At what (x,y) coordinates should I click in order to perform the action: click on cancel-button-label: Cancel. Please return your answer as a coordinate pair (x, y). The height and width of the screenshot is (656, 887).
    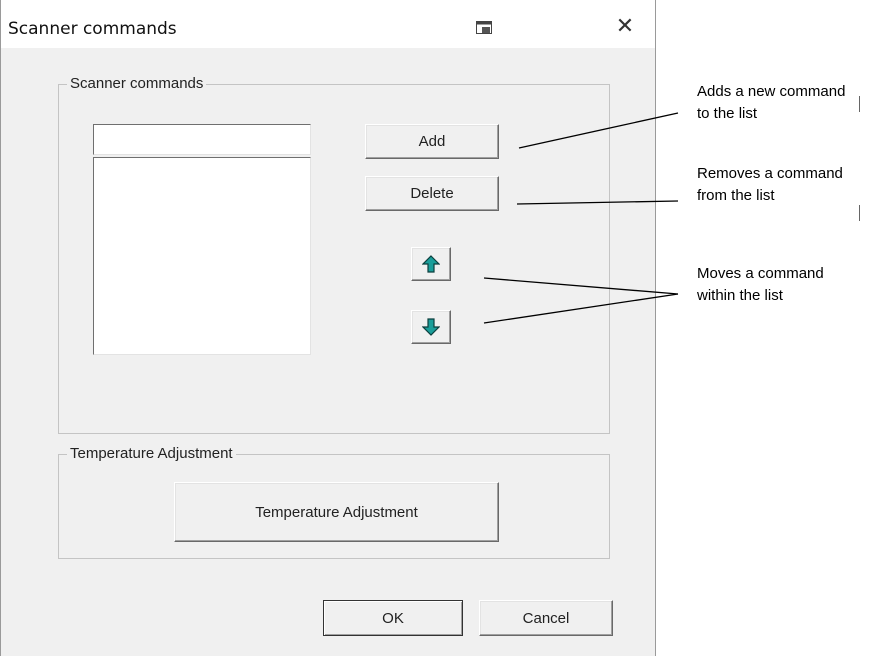
    Looking at the image, I should click on (546, 618).